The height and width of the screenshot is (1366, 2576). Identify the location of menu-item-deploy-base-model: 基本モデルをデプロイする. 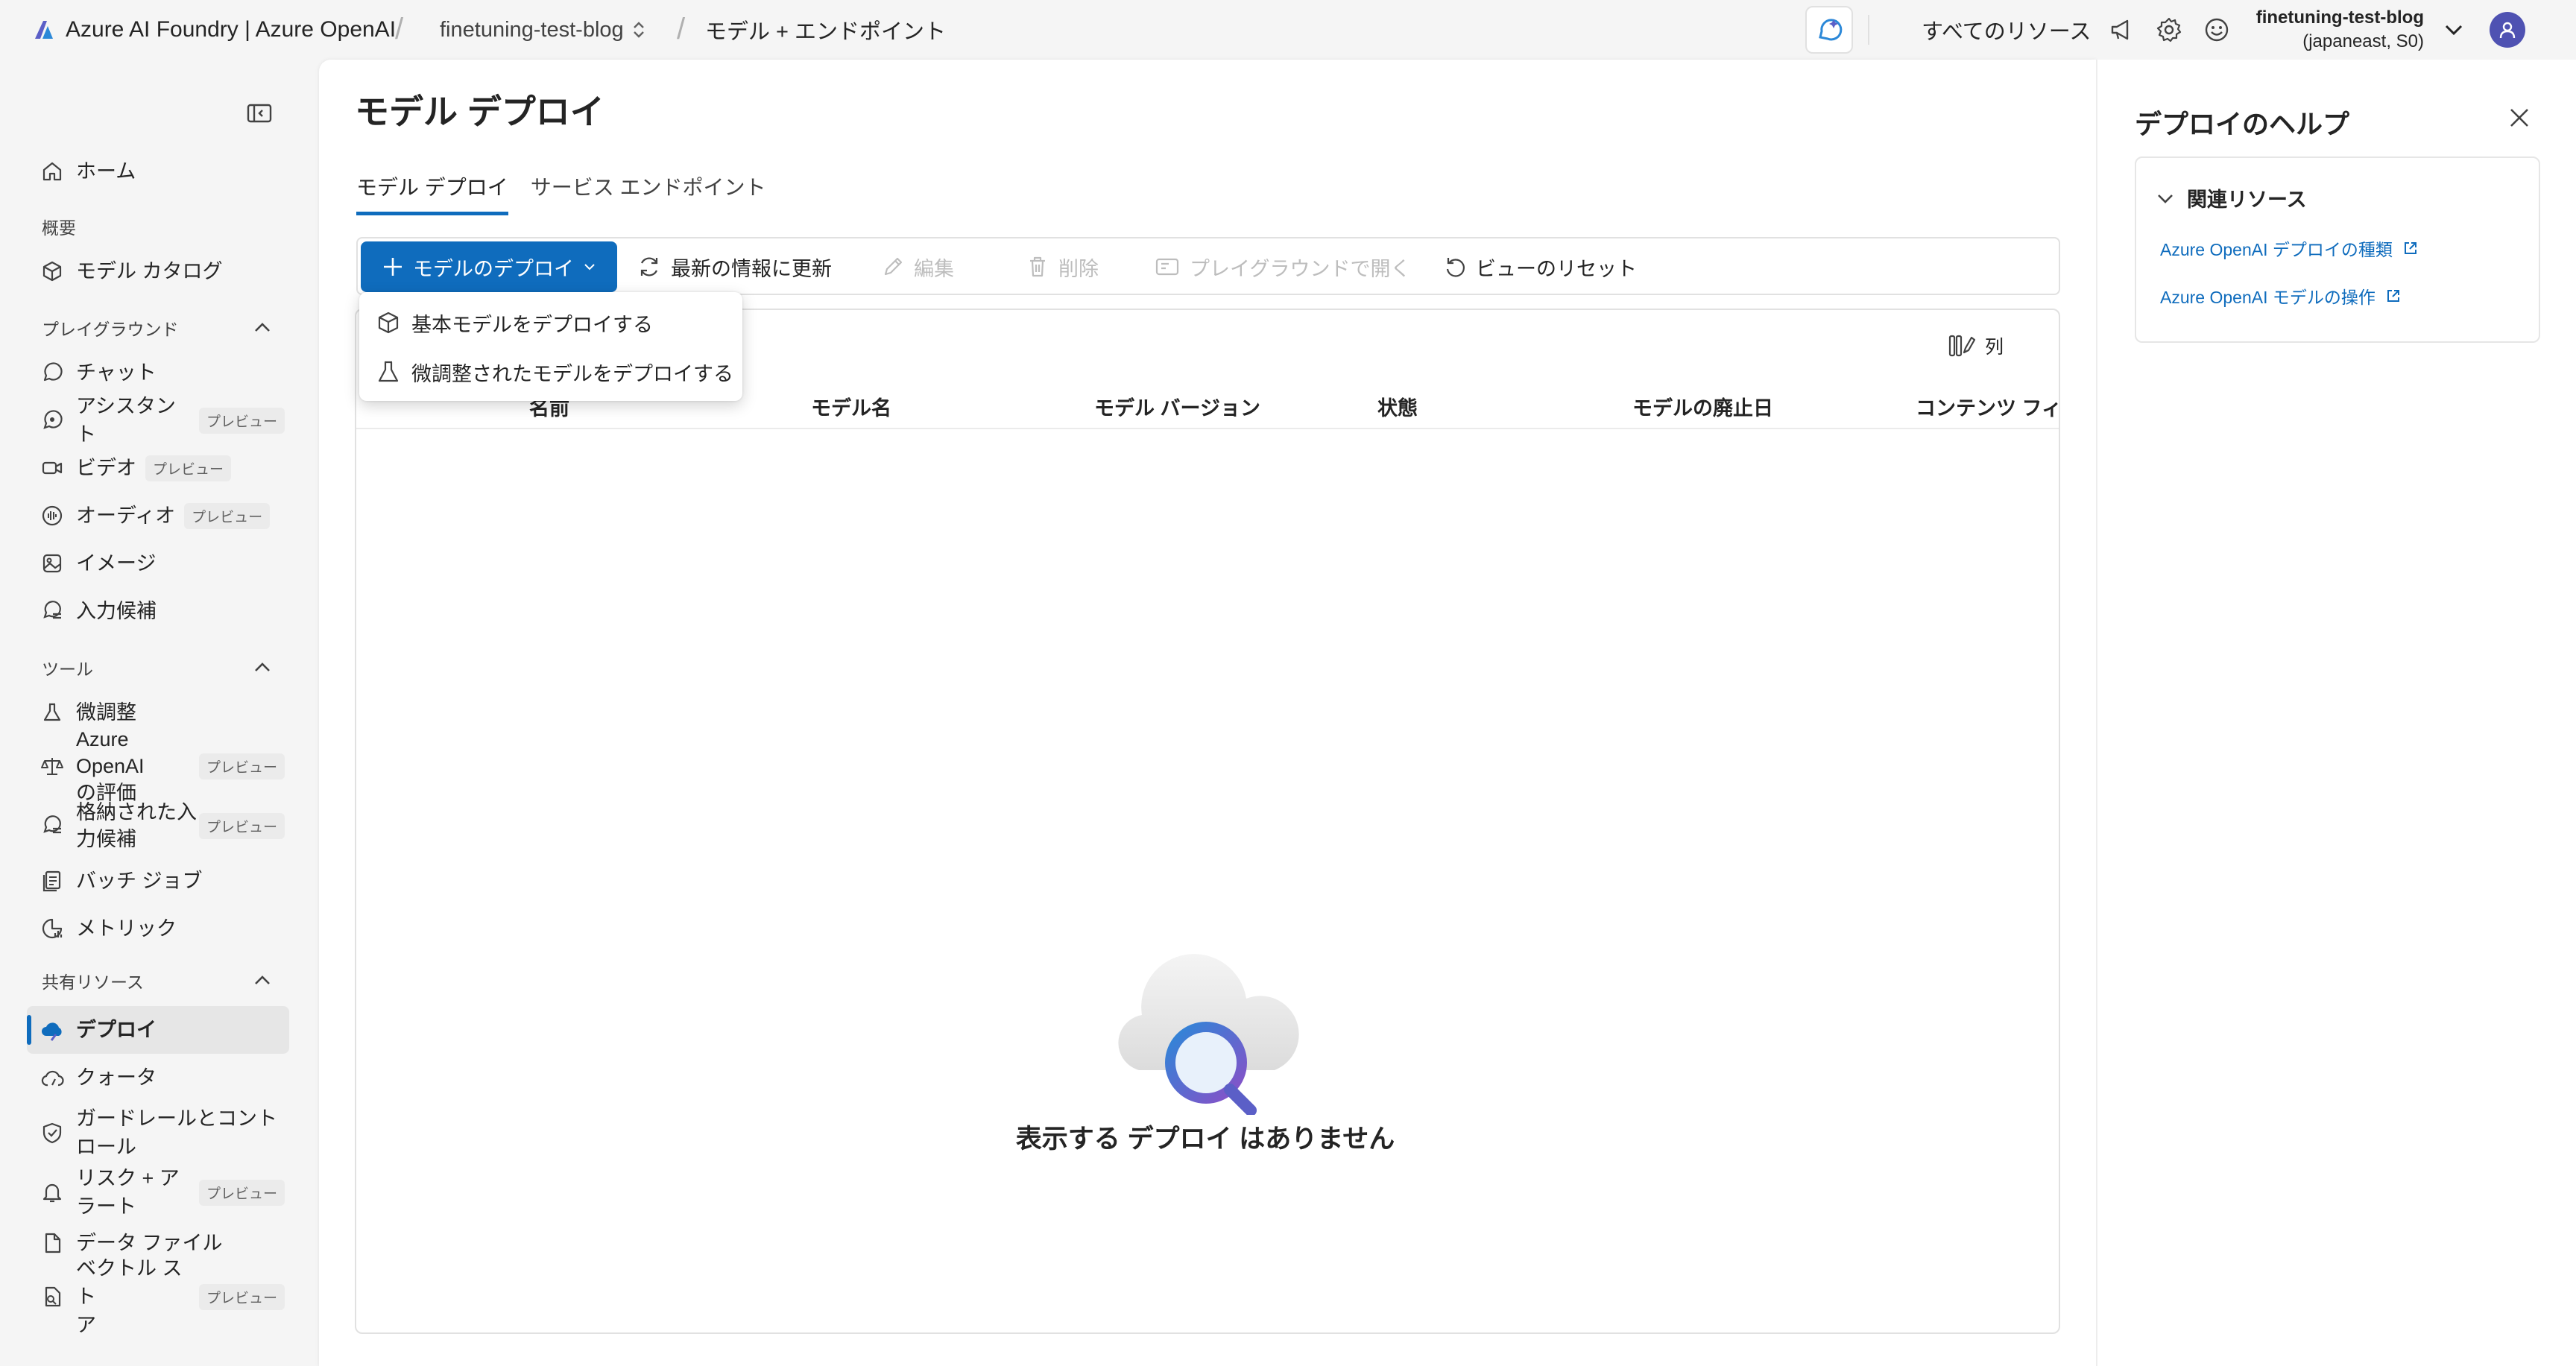
(550, 323).